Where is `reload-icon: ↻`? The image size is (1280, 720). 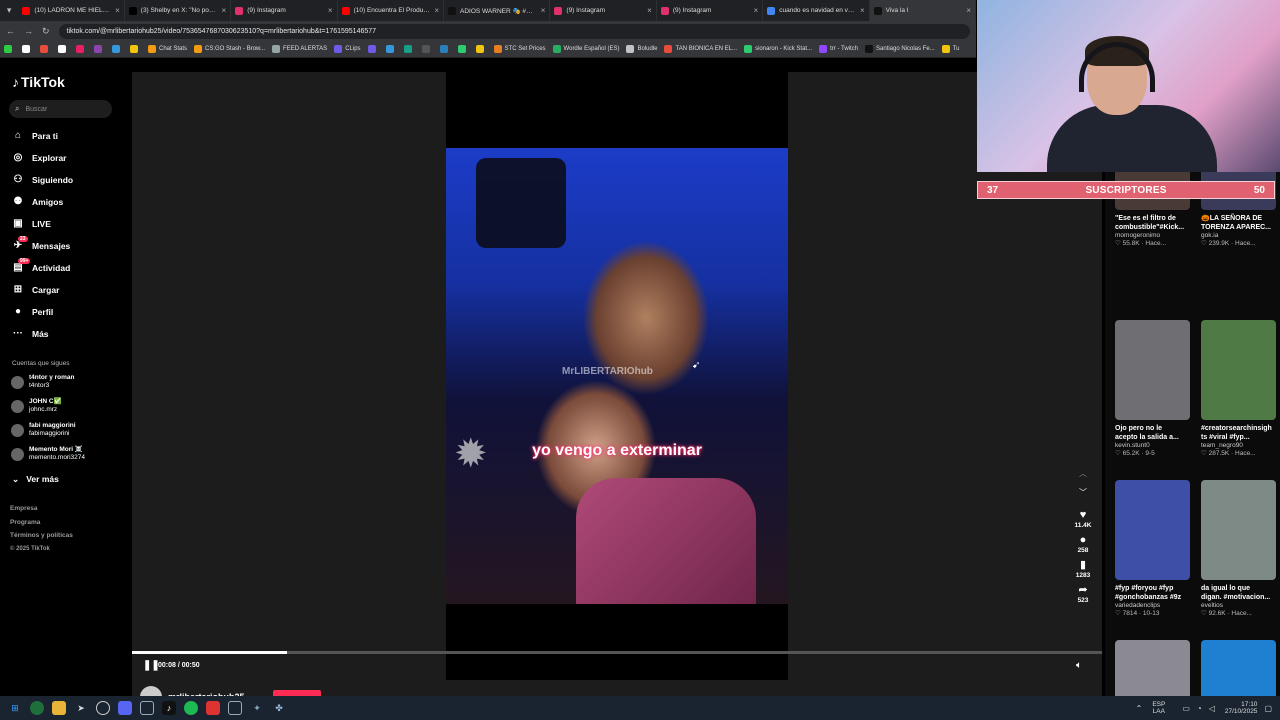 reload-icon: ↻ is located at coordinates (46, 31).